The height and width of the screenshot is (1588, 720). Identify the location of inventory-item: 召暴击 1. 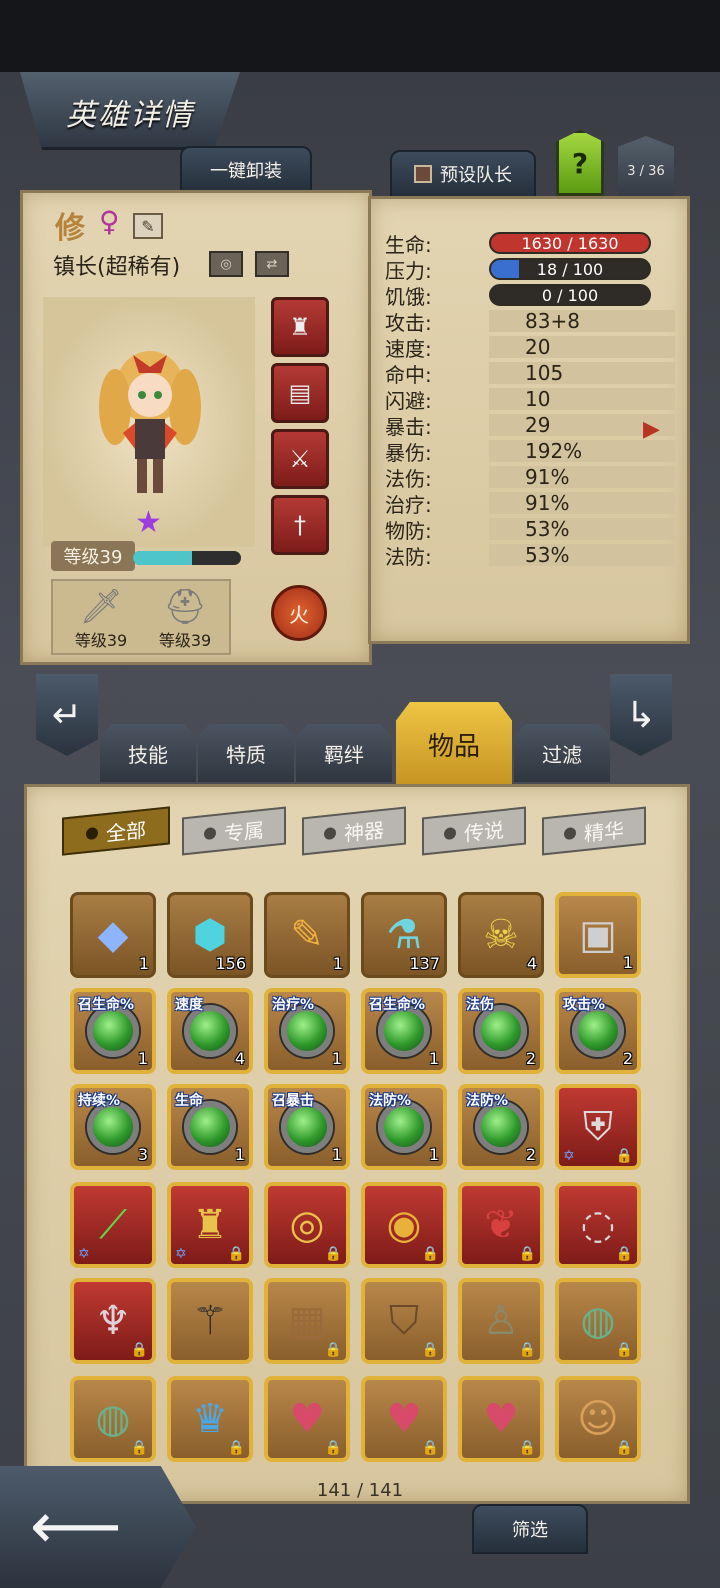
(307, 1127).